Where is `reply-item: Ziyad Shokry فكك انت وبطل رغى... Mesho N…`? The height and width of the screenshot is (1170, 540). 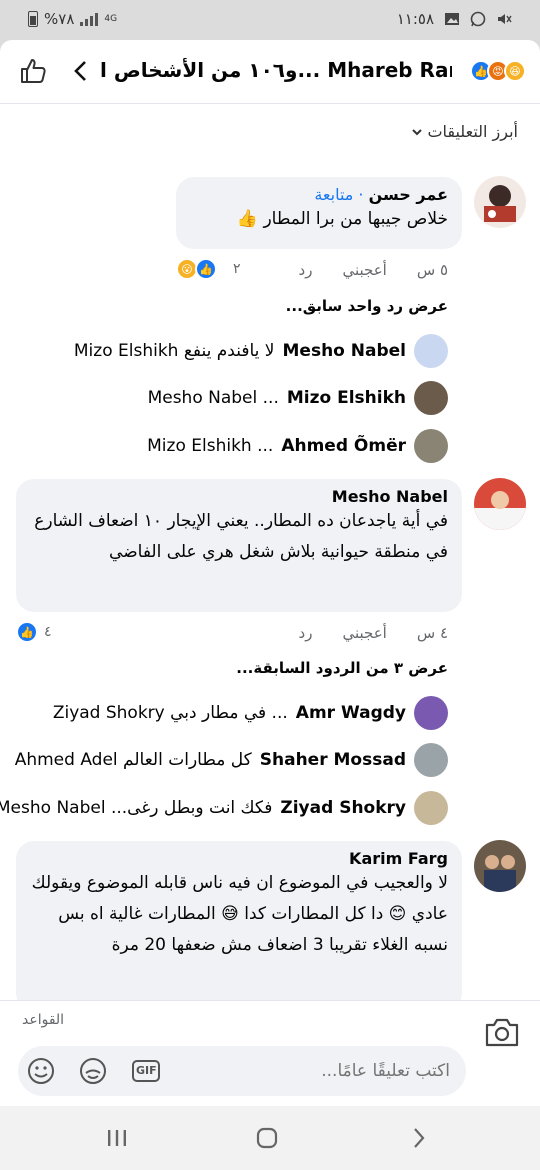
reply-item: Ziyad Shokry فكك انت وبطل رغى... Mesho N… is located at coordinates (203, 808).